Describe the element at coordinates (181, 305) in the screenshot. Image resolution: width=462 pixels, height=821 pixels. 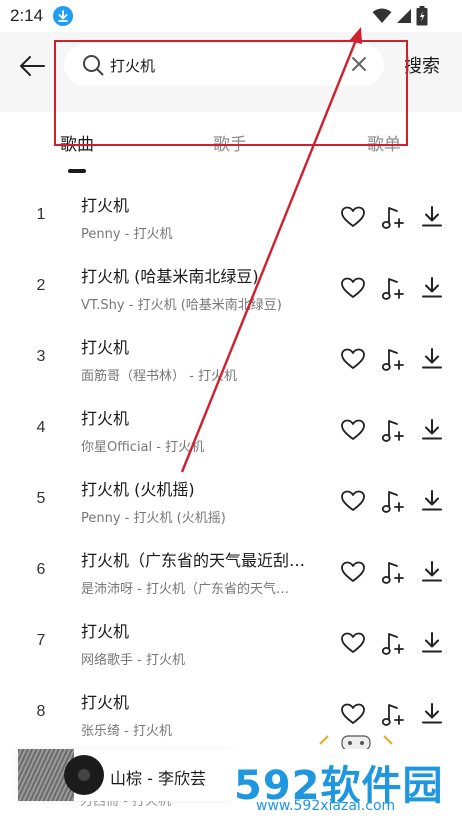
I see `song-subtitle: VT.Shy - 打火机 (哈基米南北绿豆)` at that location.